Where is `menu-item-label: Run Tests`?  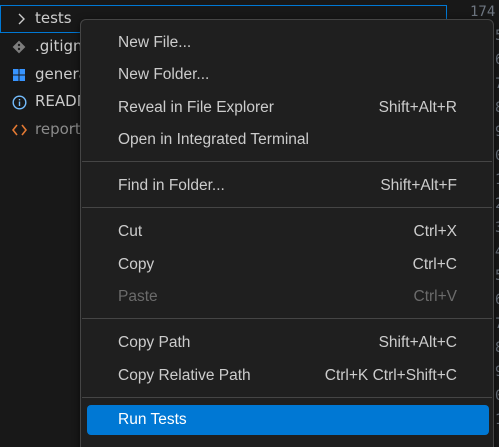 menu-item-label: Run Tests is located at coordinates (152, 419).